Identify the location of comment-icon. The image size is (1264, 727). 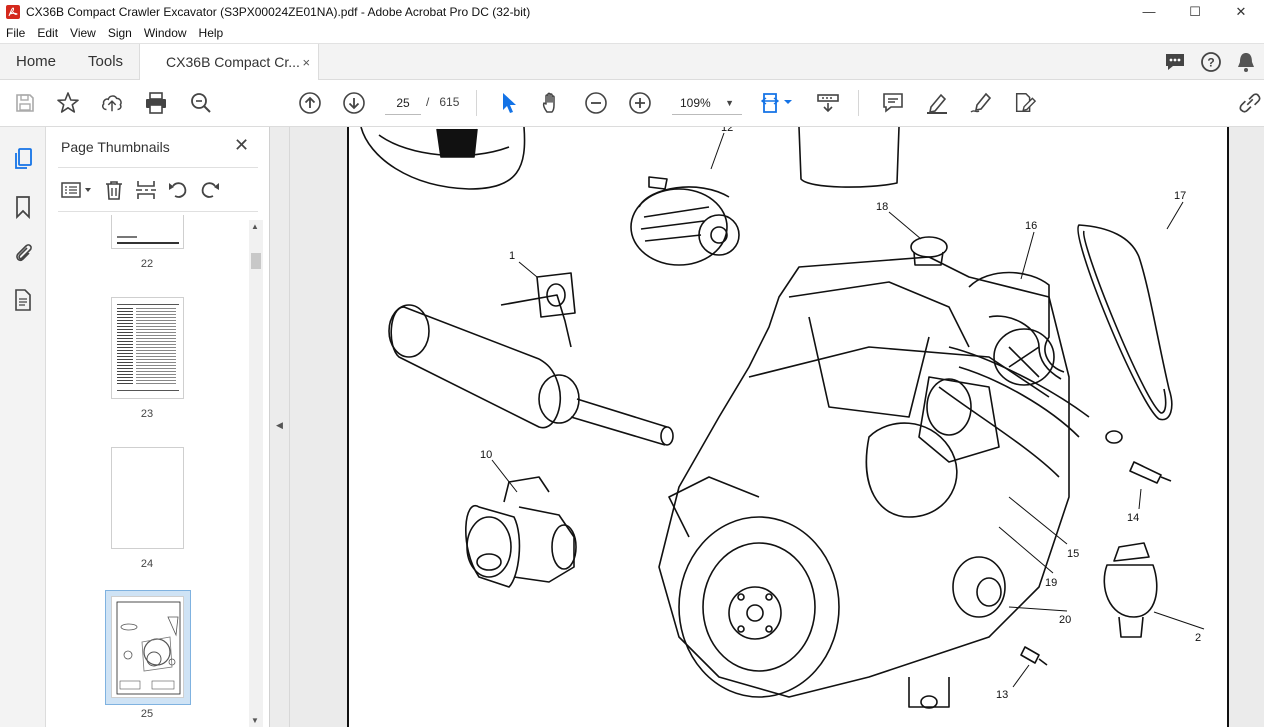
(893, 103).